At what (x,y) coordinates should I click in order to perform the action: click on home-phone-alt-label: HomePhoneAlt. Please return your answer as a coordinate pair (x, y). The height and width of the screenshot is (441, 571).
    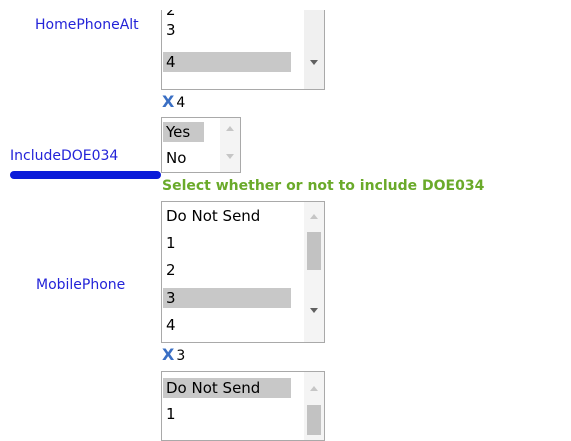
    Looking at the image, I should click on (87, 25).